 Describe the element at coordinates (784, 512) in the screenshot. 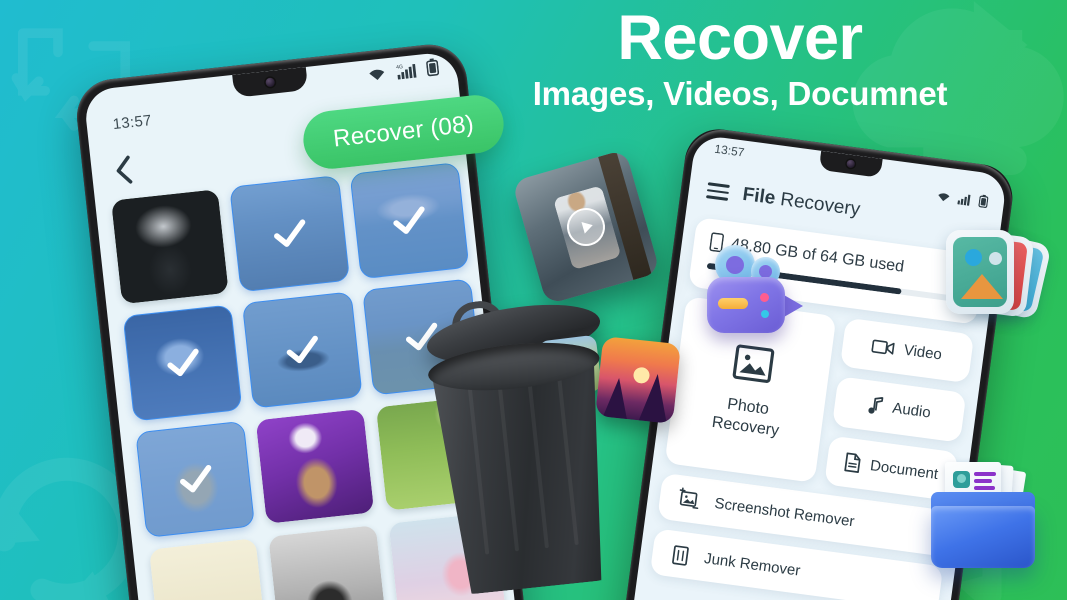

I see `row-screenshot-remover-label: Screenshot Remover` at that location.